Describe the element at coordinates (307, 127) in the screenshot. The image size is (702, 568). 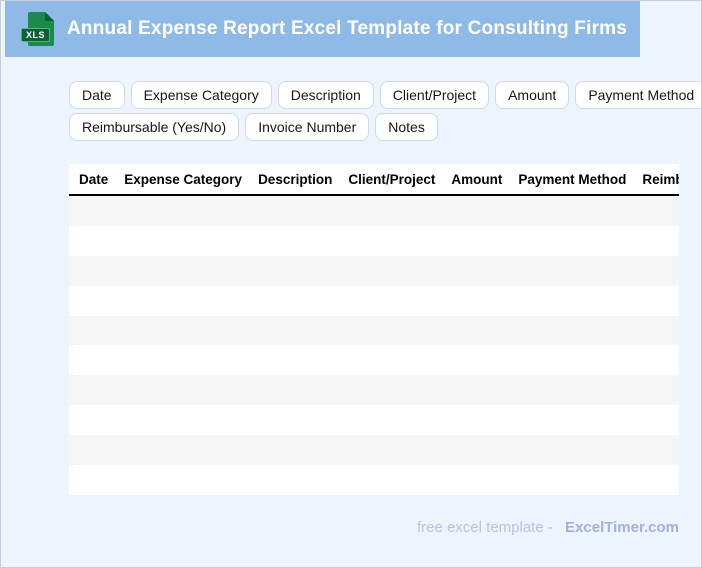
I see `column-chip-invoice-number: Invoice Number` at that location.